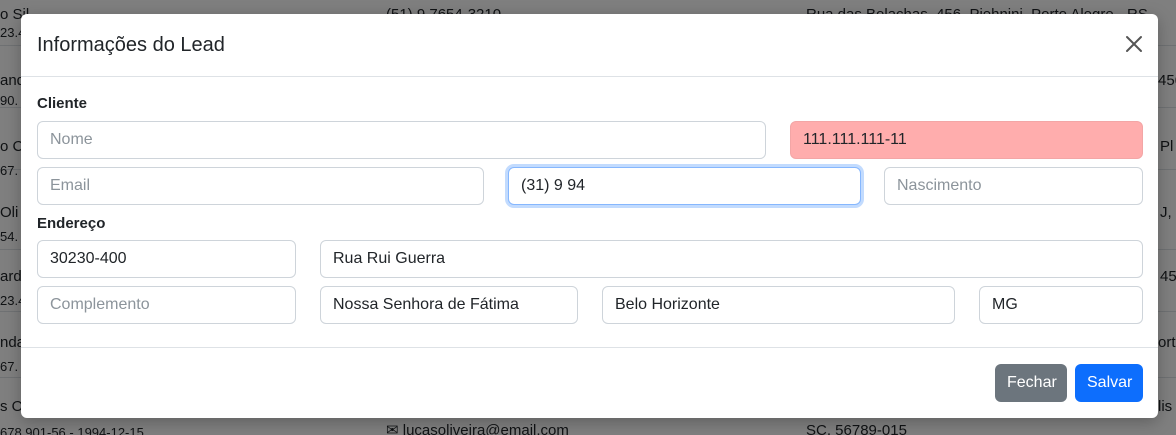 The height and width of the screenshot is (435, 1176). What do you see at coordinates (1013, 186) in the screenshot?
I see `birthdate-field` at bounding box center [1013, 186].